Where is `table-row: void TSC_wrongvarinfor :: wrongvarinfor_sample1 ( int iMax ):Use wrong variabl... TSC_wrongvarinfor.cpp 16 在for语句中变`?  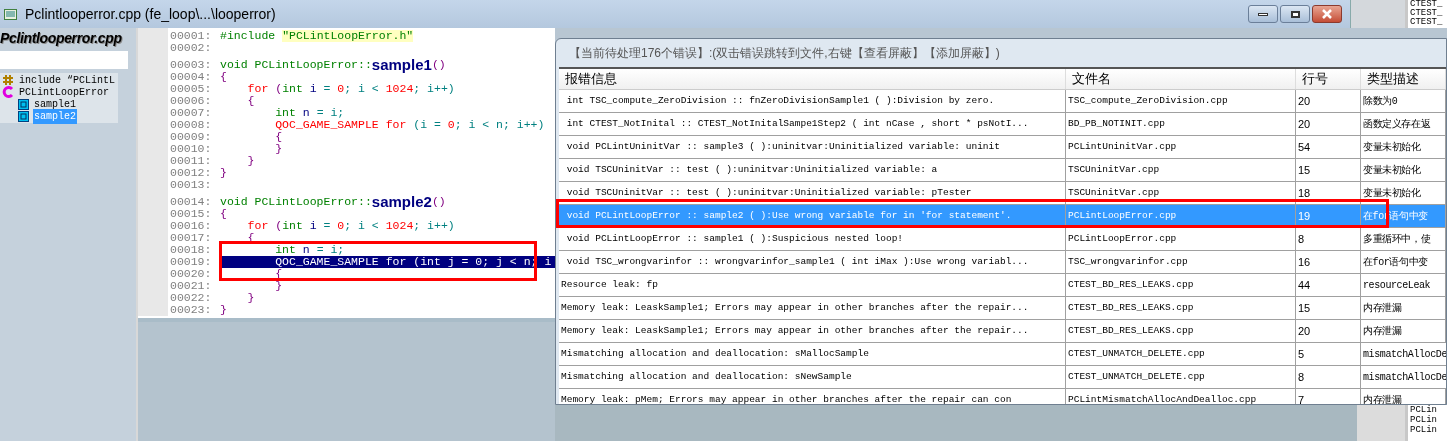 table-row: void TSC_wrongvarinfor :: wrongvarinfor_sample1 ( int iMax ):Use wrong variabl... TSC_wrongvarinfor.cpp 16 在for语句中变 is located at coordinates (1002, 262).